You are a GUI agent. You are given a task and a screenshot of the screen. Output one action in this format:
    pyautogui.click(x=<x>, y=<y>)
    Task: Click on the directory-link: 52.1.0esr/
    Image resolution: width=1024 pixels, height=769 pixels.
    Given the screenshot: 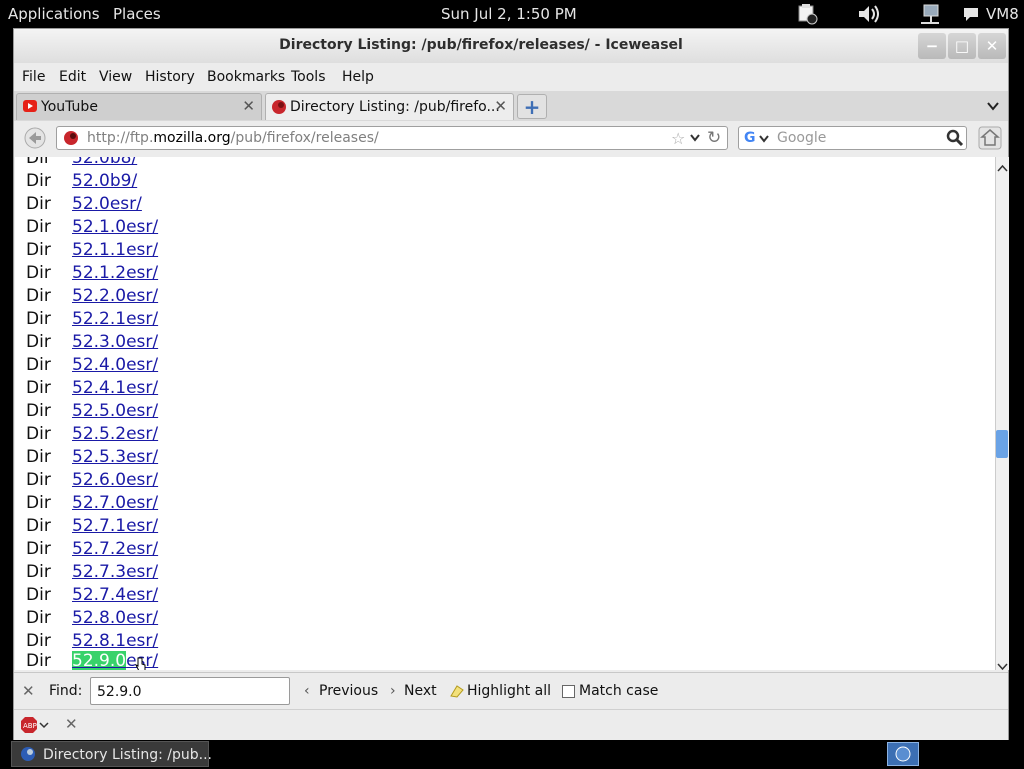 What is the action you would take?
    pyautogui.click(x=115, y=227)
    